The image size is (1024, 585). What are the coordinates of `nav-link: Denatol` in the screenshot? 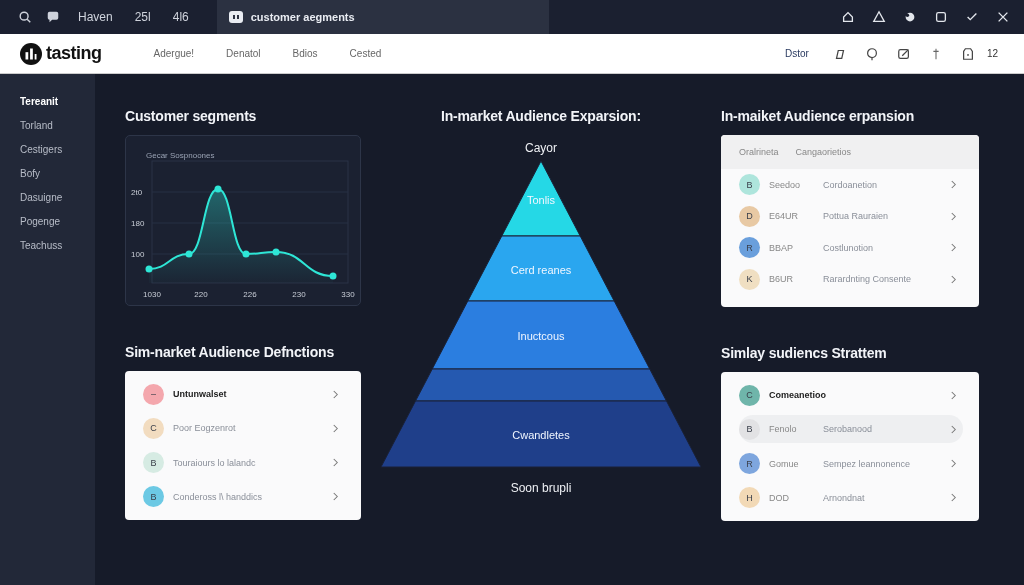 It's located at (243, 53).